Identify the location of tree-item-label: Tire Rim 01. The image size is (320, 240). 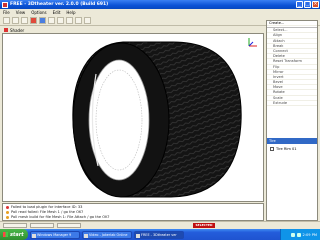
(286, 149).